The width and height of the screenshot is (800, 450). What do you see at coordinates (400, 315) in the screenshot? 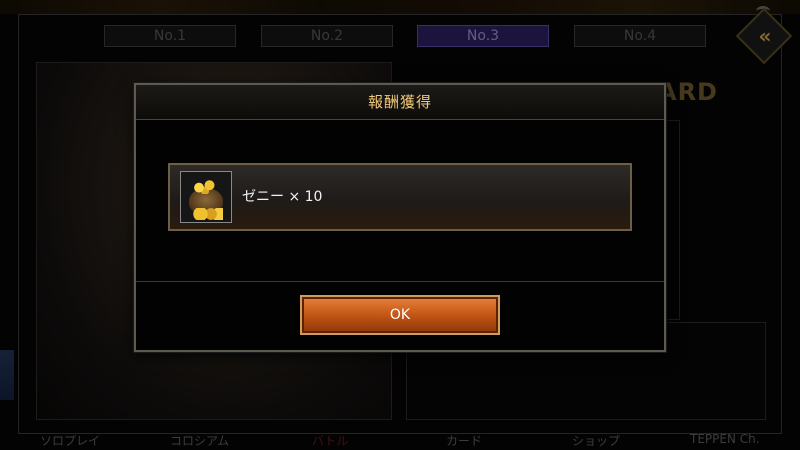
I see `ok-button: OK` at bounding box center [400, 315].